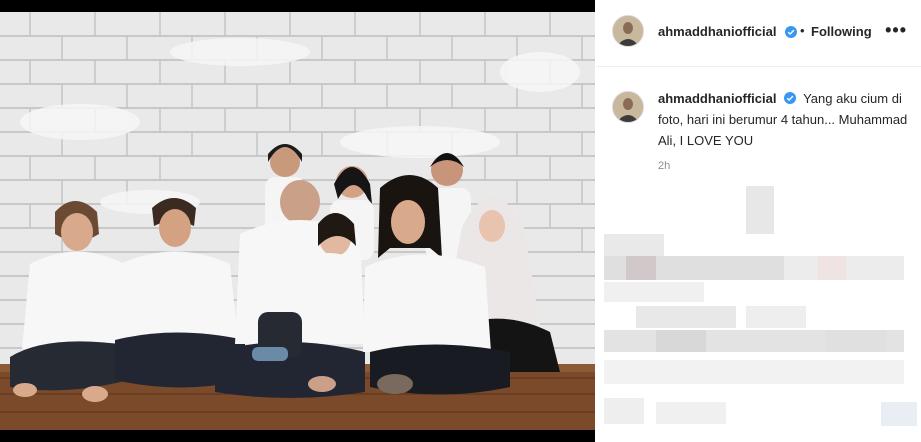 The height and width of the screenshot is (442, 921). Describe the element at coordinates (896, 30) in the screenshot. I see `more-horizontal-icon: •••` at that location.